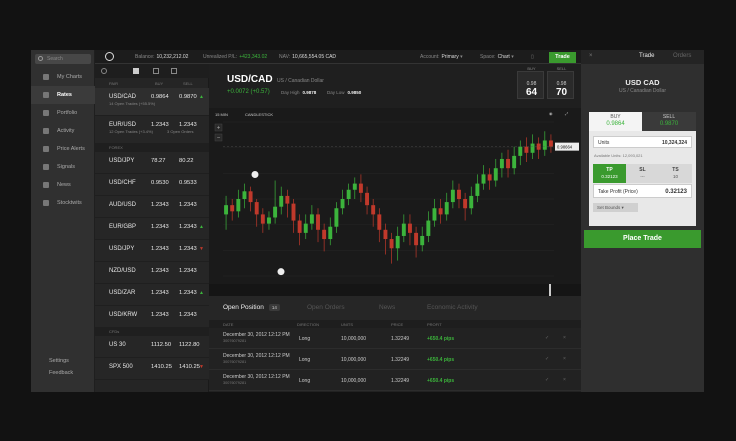 The height and width of the screenshot is (441, 736). I want to click on logo-icon, so click(109, 56).